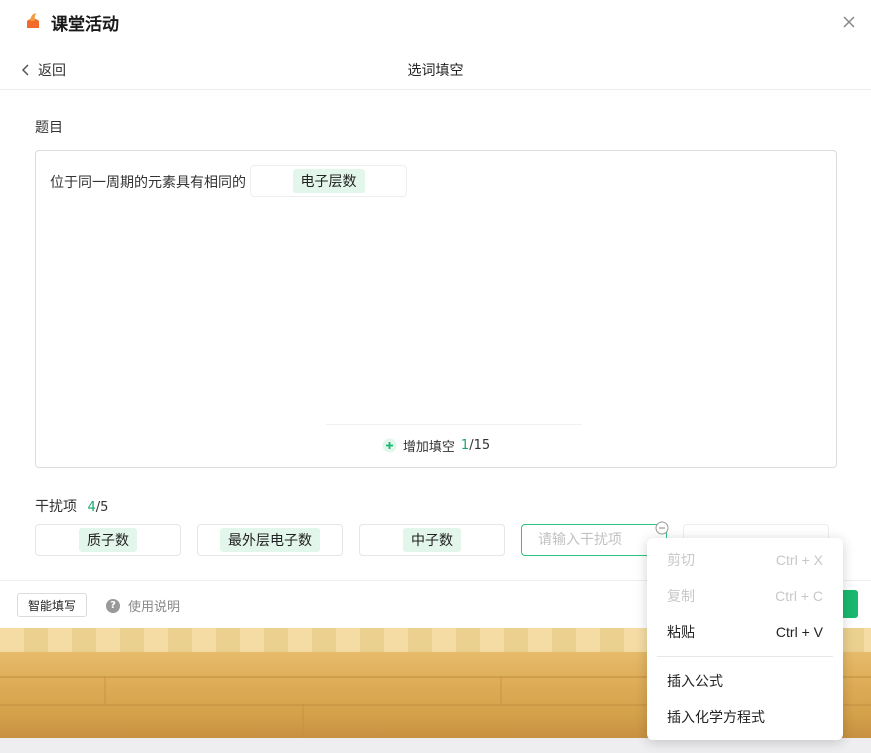 This screenshot has width=871, height=753. Describe the element at coordinates (475, 445) in the screenshot. I see `blank-count: 1/15` at that location.